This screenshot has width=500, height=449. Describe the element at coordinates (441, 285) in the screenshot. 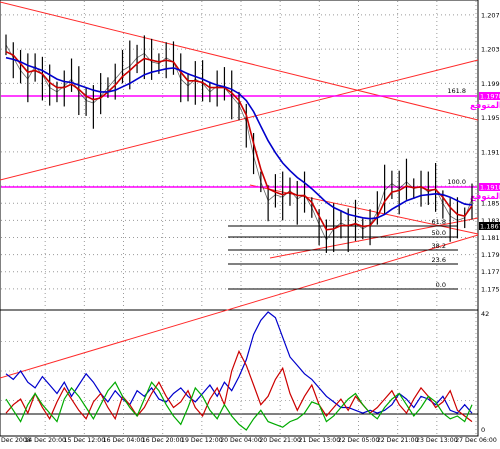

I see `fib-level-label: 0.0` at that location.